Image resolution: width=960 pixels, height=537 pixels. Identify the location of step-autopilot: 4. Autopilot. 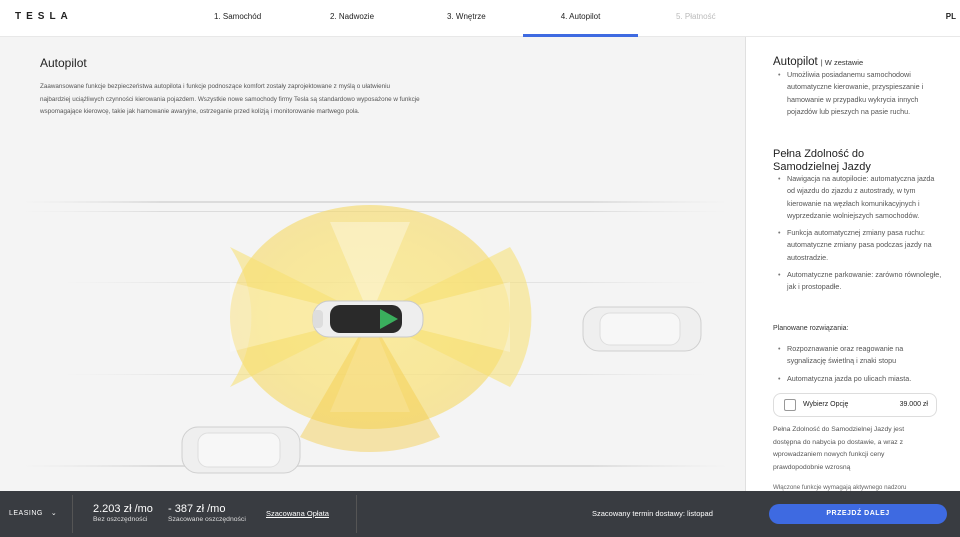
(580, 24).